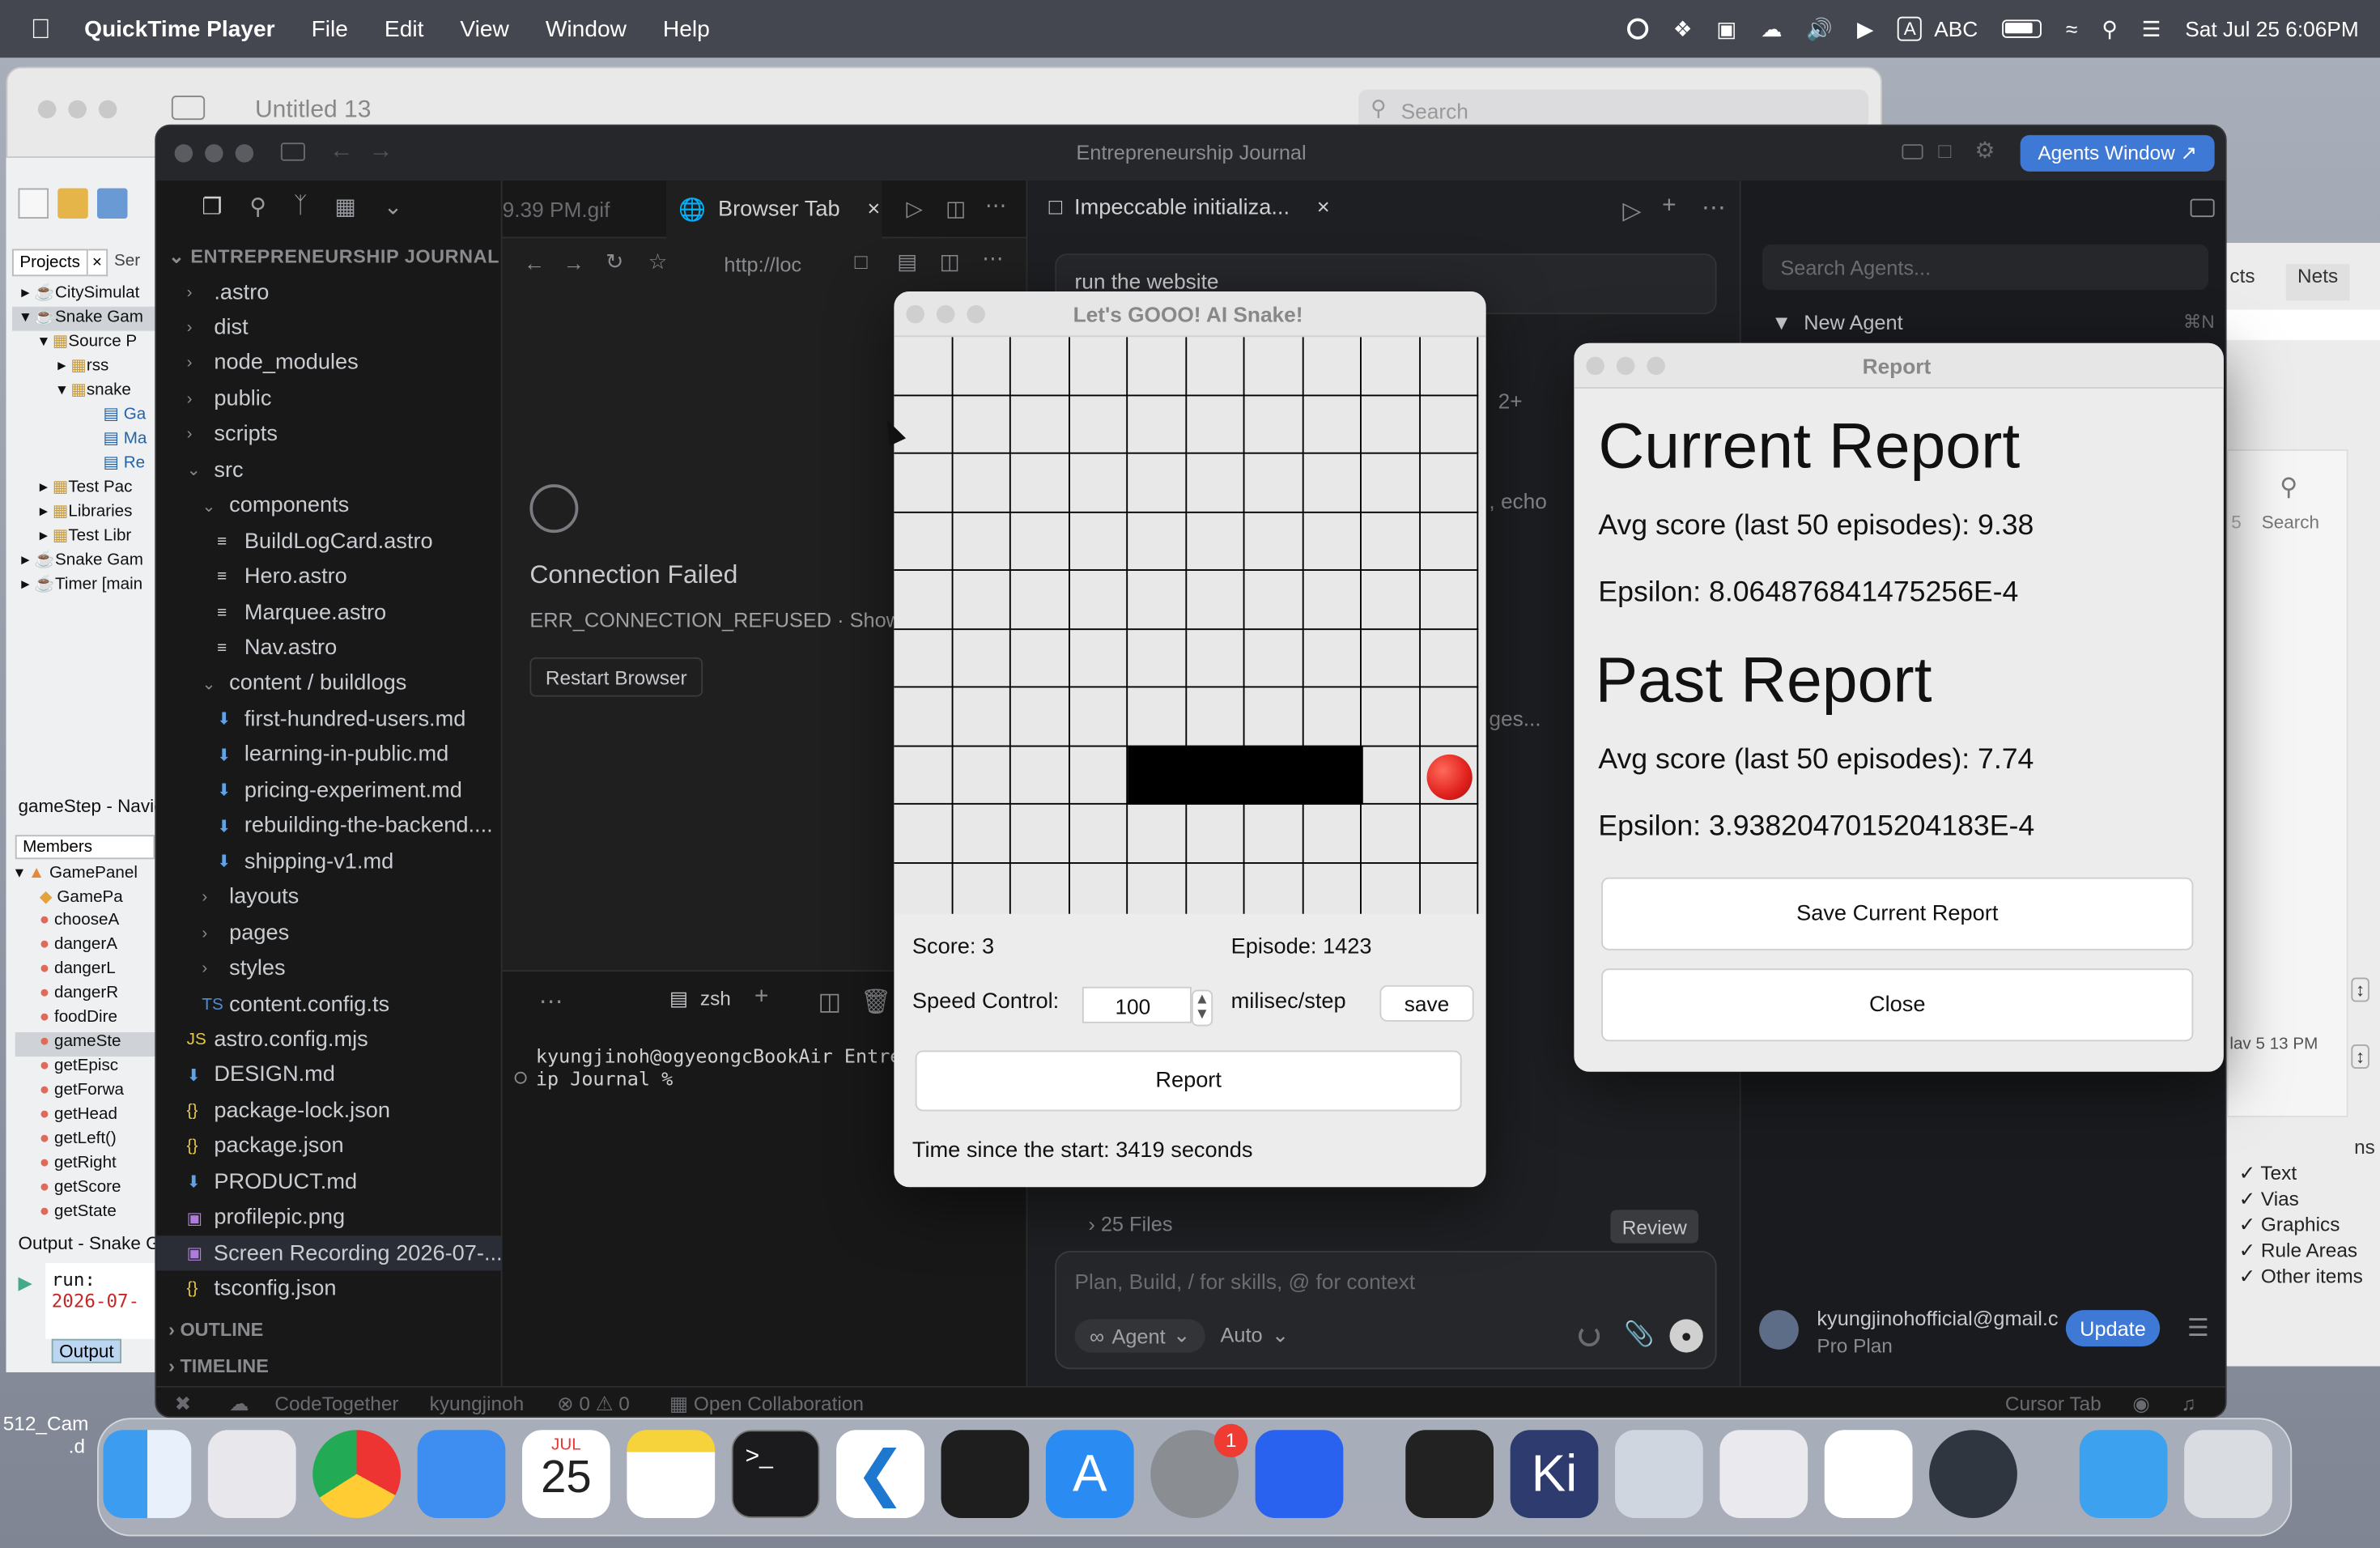 The height and width of the screenshot is (1548, 2380). Describe the element at coordinates (1137, 1005) in the screenshot. I see `speed-input: 100` at that location.